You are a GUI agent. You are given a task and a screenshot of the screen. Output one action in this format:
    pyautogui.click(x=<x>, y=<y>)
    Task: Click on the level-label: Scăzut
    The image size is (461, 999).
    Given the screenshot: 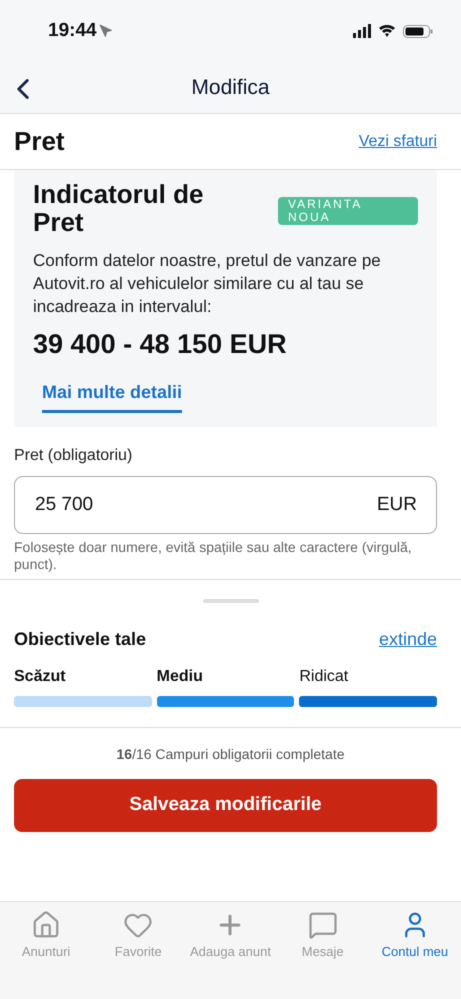 What is the action you would take?
    pyautogui.click(x=40, y=677)
    